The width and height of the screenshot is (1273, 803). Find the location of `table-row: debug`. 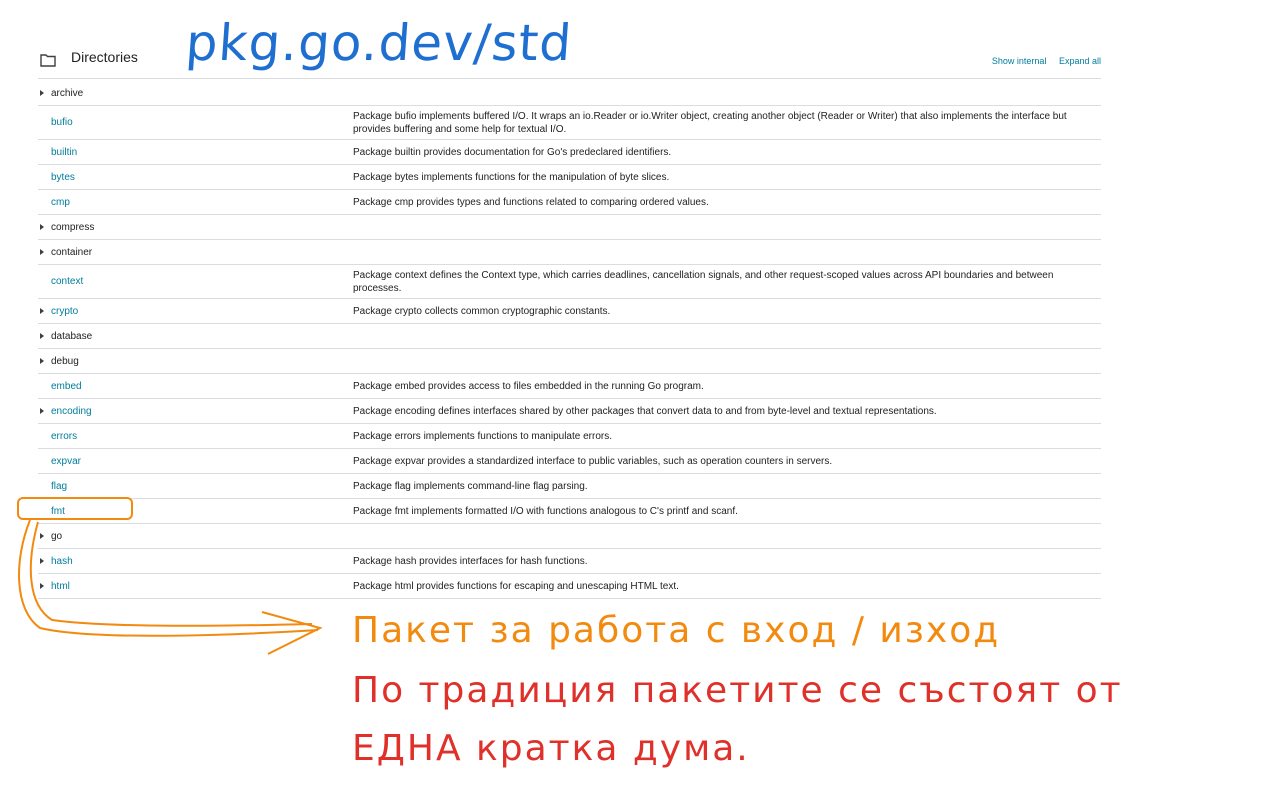

table-row: debug is located at coordinates (569, 361).